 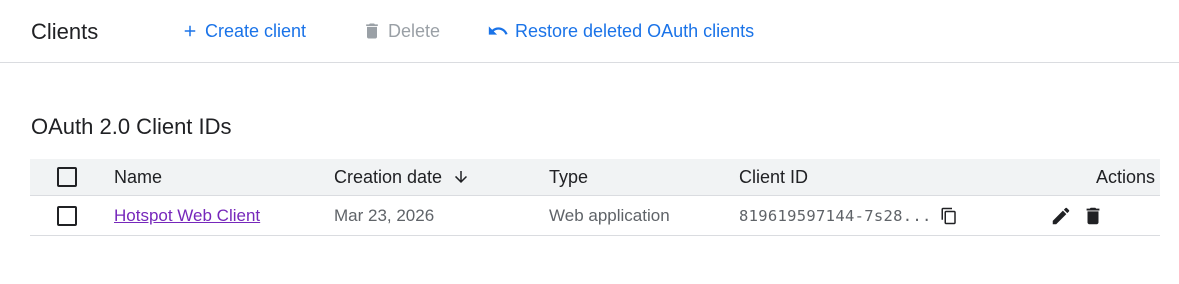 What do you see at coordinates (1125, 176) in the screenshot?
I see `column-header-actions: Actions` at bounding box center [1125, 176].